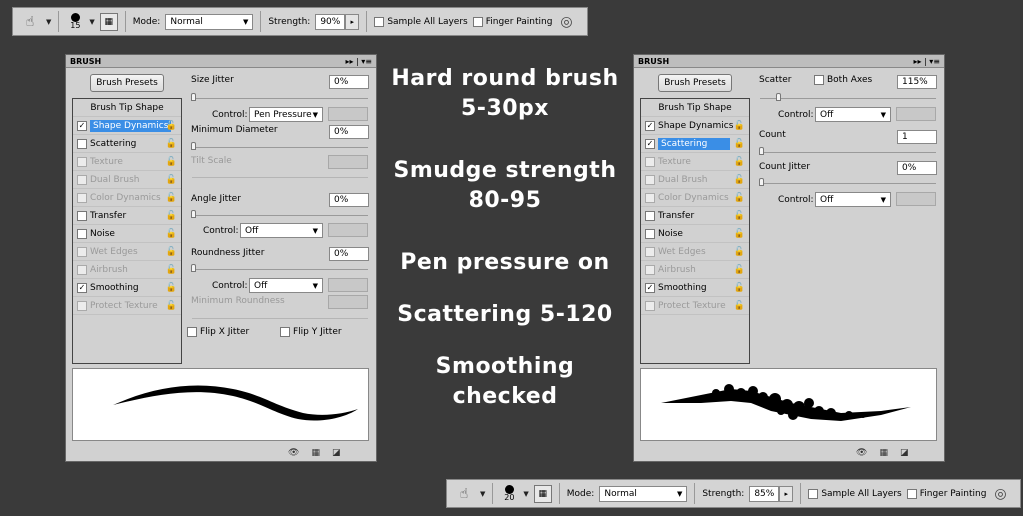  I want to click on count-slider-handle, so click(761, 151).